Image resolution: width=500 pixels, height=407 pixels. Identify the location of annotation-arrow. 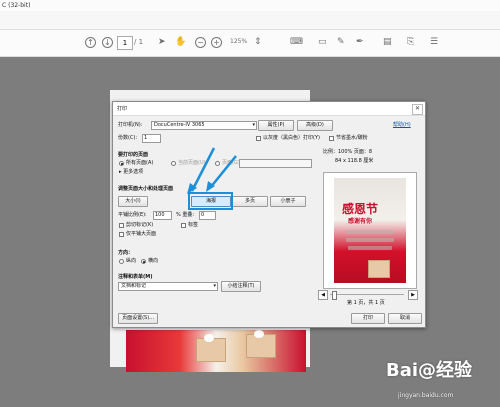
(223, 172).